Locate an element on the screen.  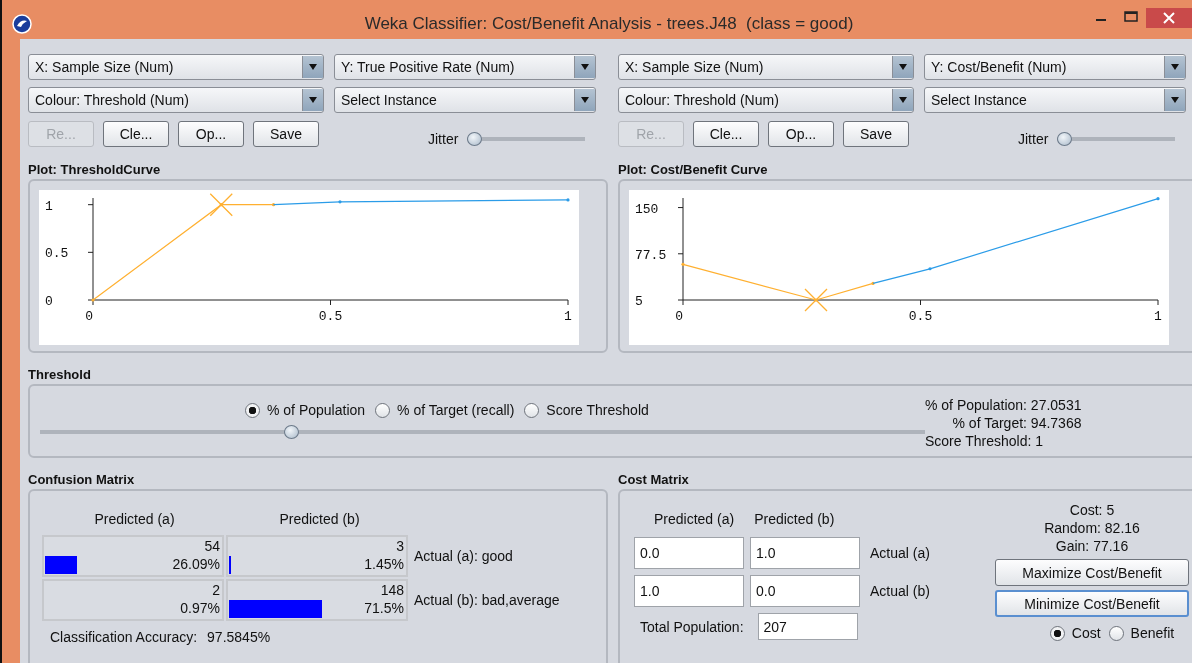
section-title: Plot: Cost/Benefit Curve is located at coordinates (693, 169).